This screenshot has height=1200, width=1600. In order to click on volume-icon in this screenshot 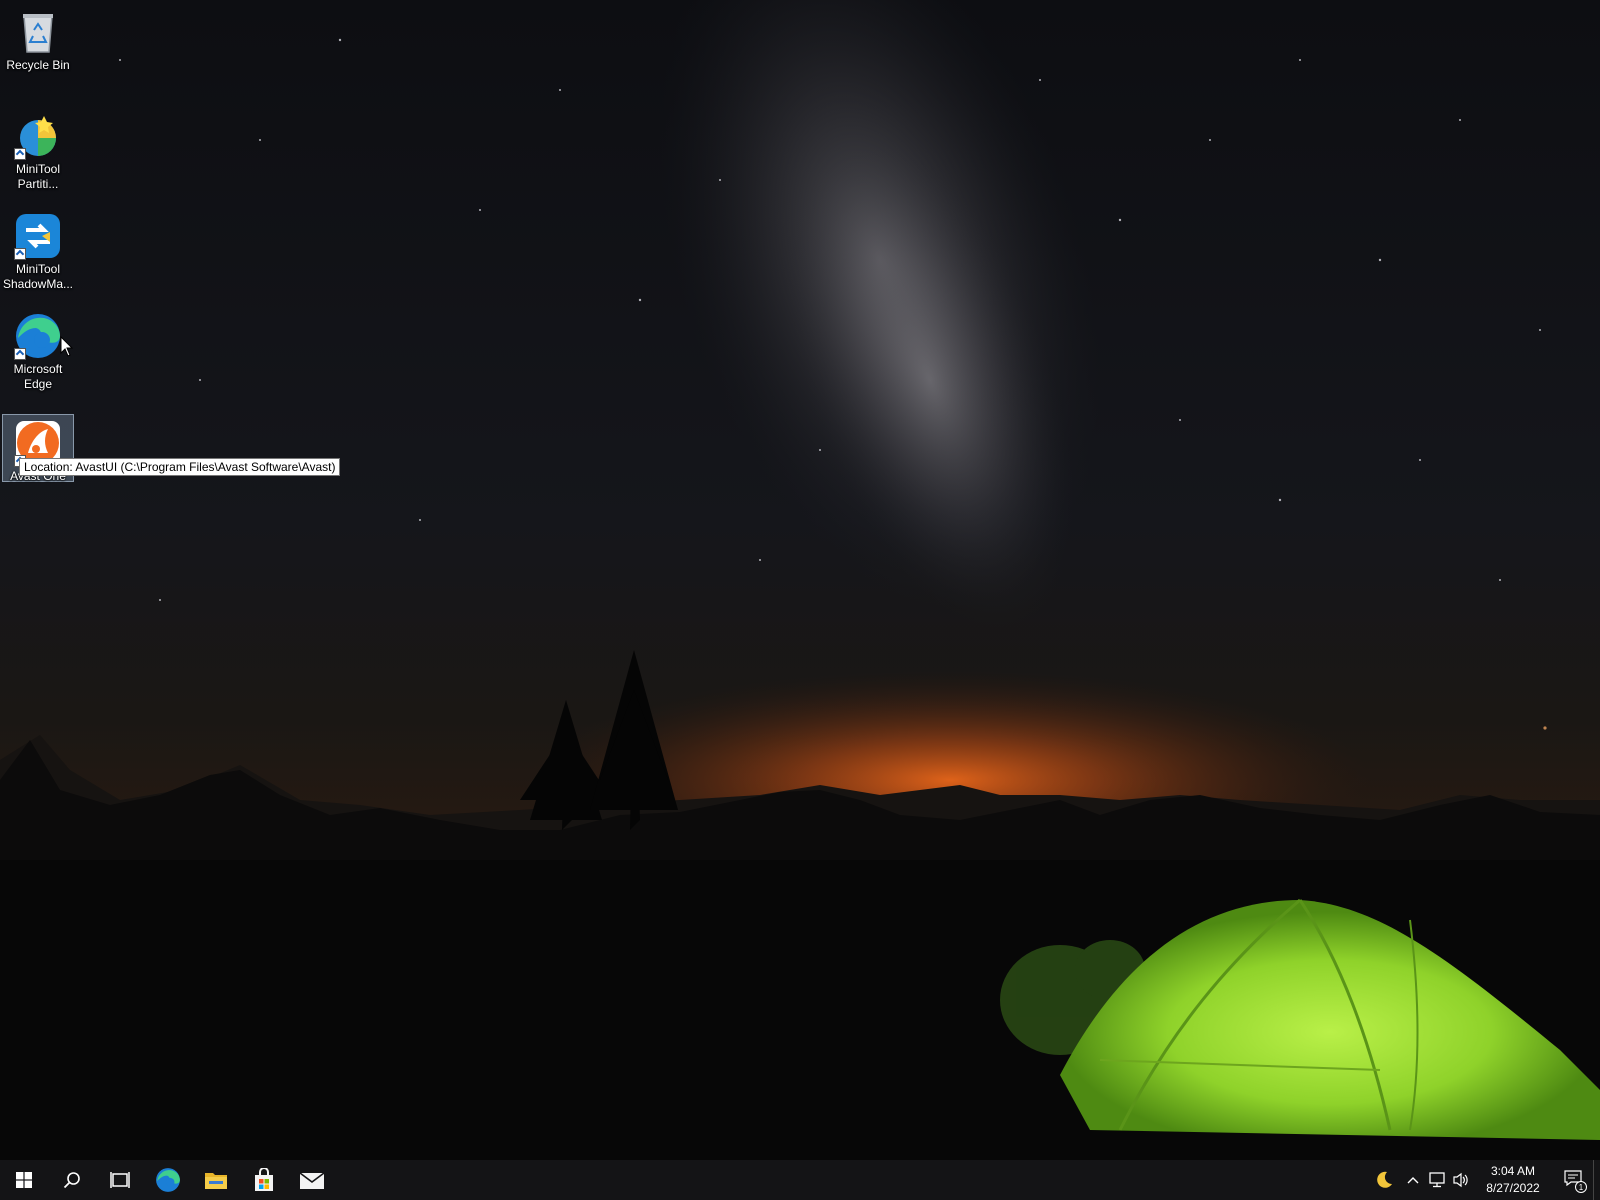, I will do `click(1461, 1180)`.